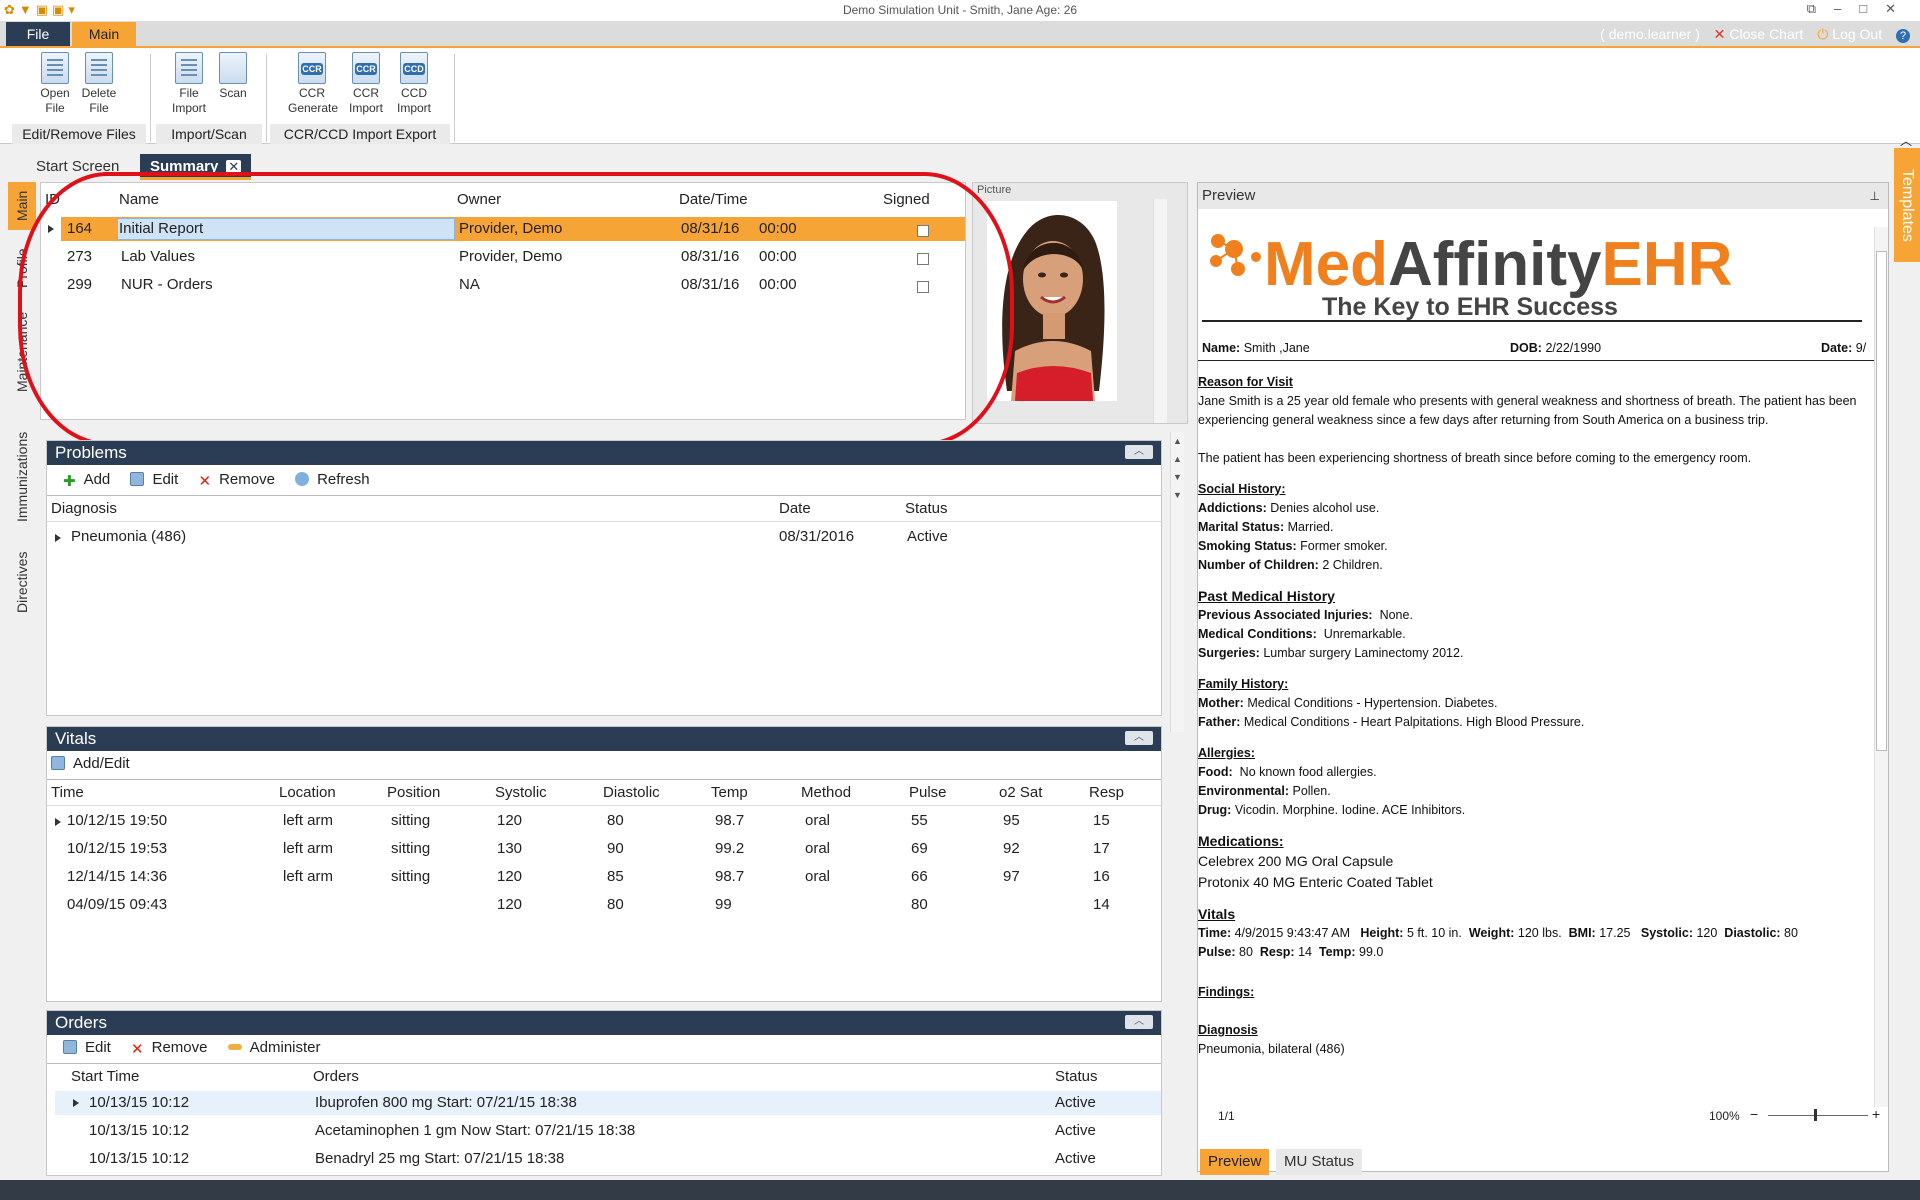 This screenshot has width=1920, height=1200. What do you see at coordinates (1020, 792) in the screenshot?
I see `col-o2-sat: o2 Sat` at bounding box center [1020, 792].